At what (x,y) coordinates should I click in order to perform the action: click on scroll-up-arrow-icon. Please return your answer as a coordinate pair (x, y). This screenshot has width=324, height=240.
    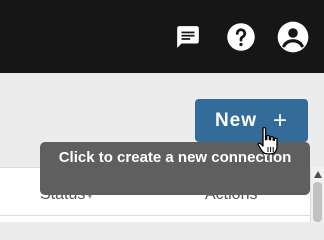
    Looking at the image, I should click on (318, 174).